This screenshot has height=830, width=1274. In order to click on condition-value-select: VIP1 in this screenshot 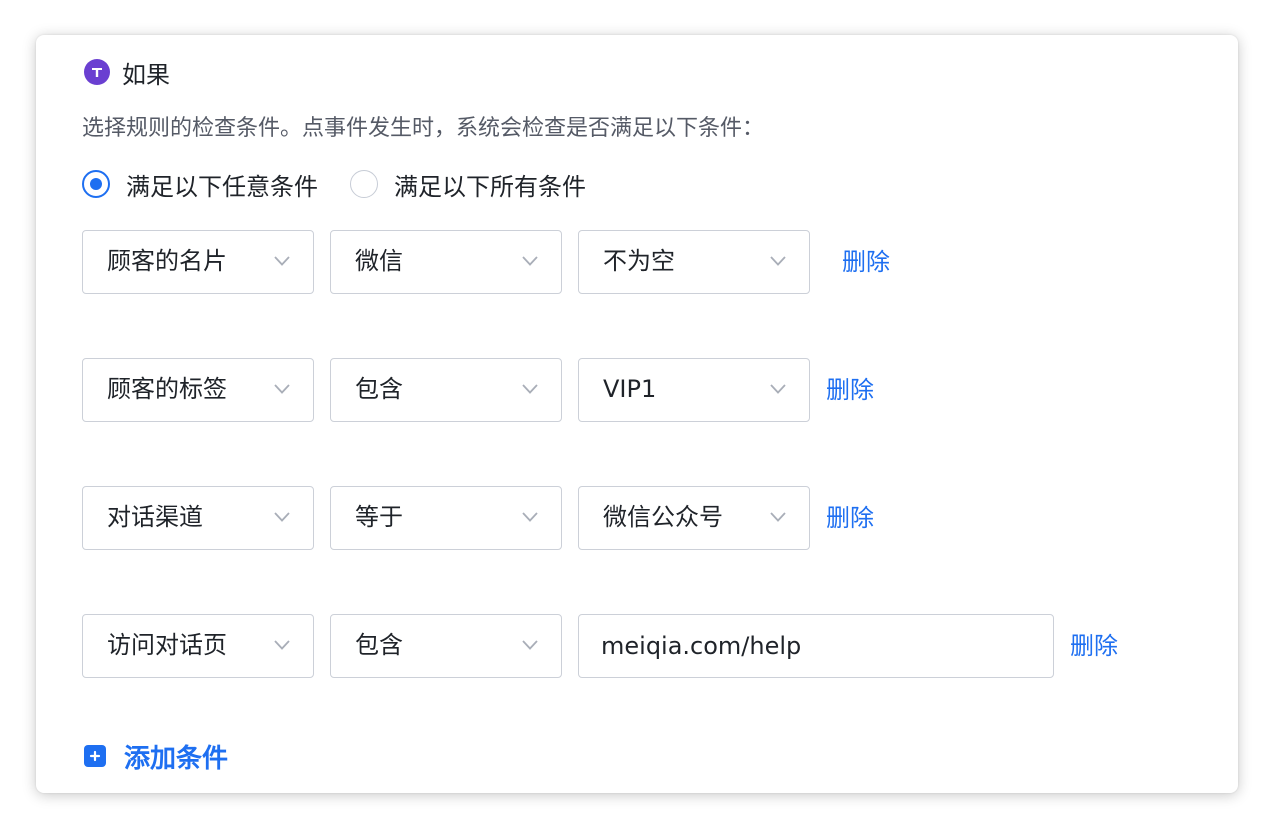, I will do `click(694, 390)`.